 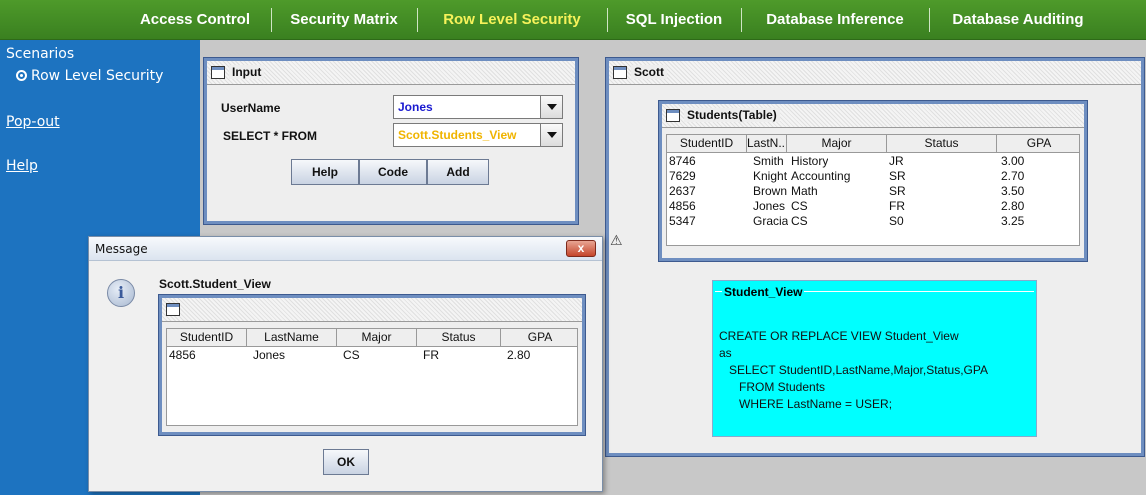 I want to click on cell-student-id: 5347, so click(x=682, y=221).